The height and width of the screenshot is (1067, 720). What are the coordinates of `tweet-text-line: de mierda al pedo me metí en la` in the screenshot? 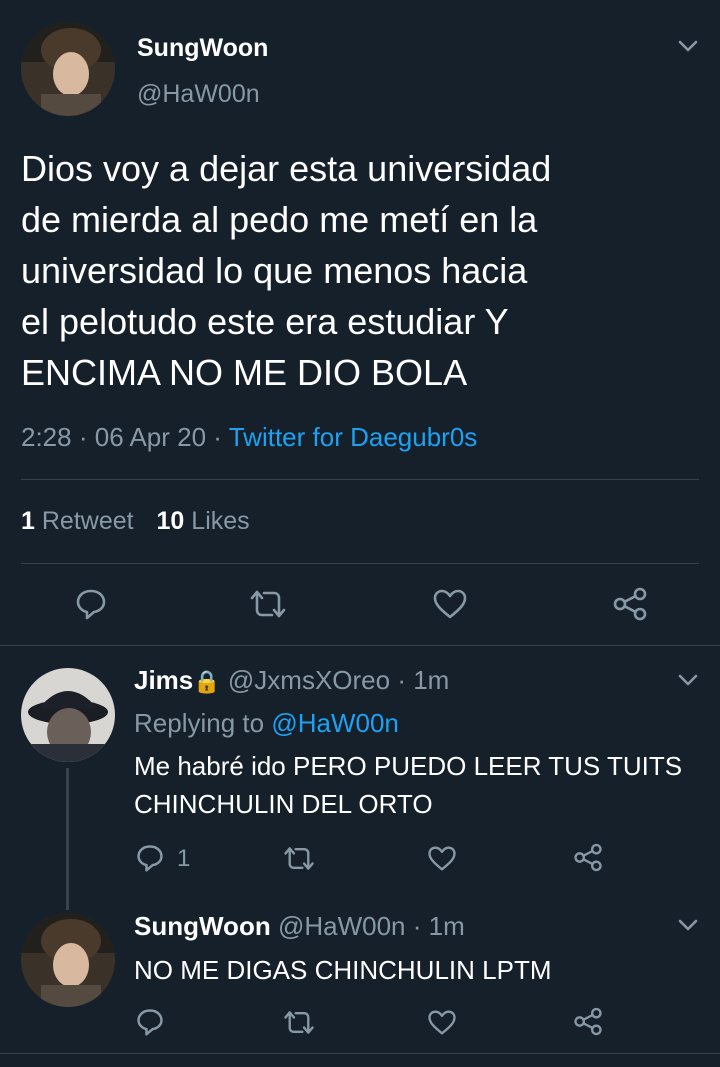 It's located at (279, 219).